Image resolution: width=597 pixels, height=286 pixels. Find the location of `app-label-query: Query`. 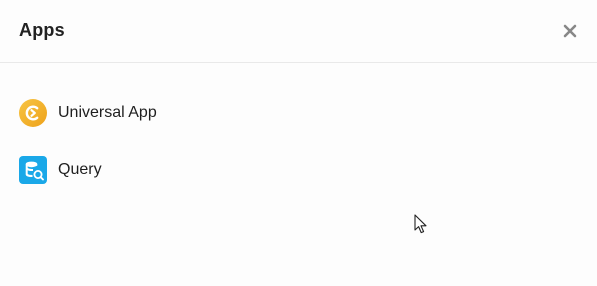

app-label-query: Query is located at coordinates (80, 169).